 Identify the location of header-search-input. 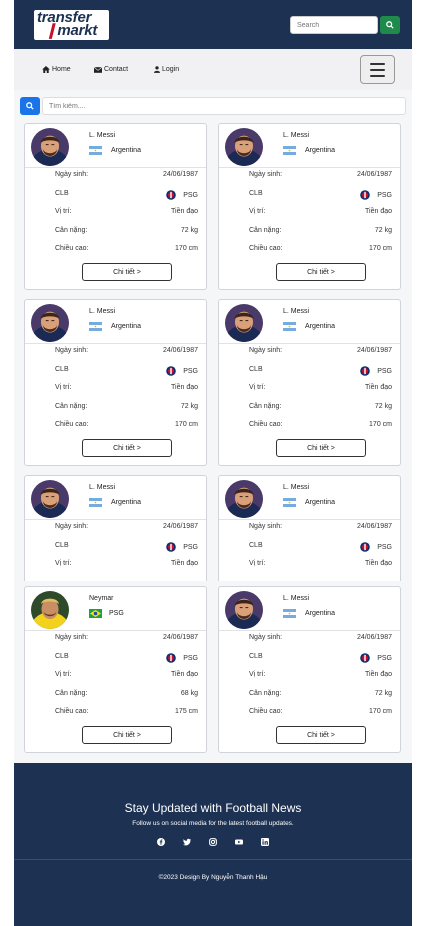
(334, 25).